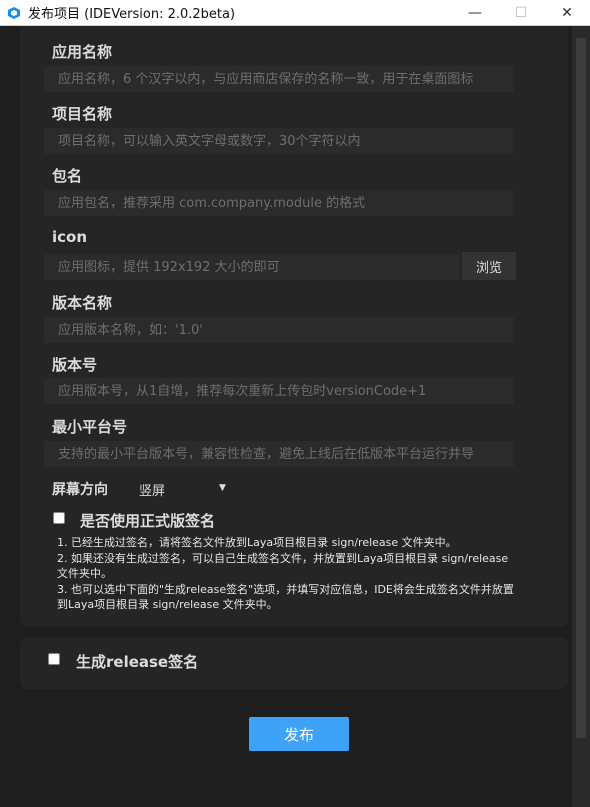 Image resolution: width=590 pixels, height=807 pixels. Describe the element at coordinates (82, 303) in the screenshot. I see `version-name-label: 版本名称` at that location.